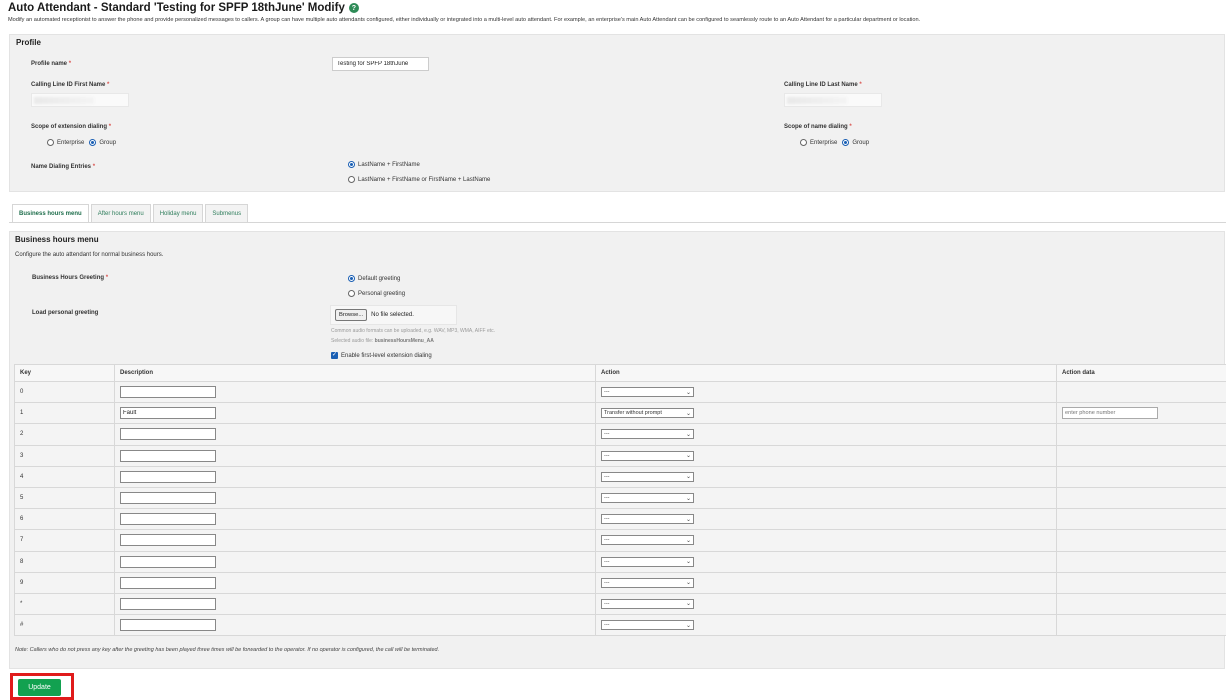  I want to click on greeting-personal-label: Personal greeting, so click(382, 293).